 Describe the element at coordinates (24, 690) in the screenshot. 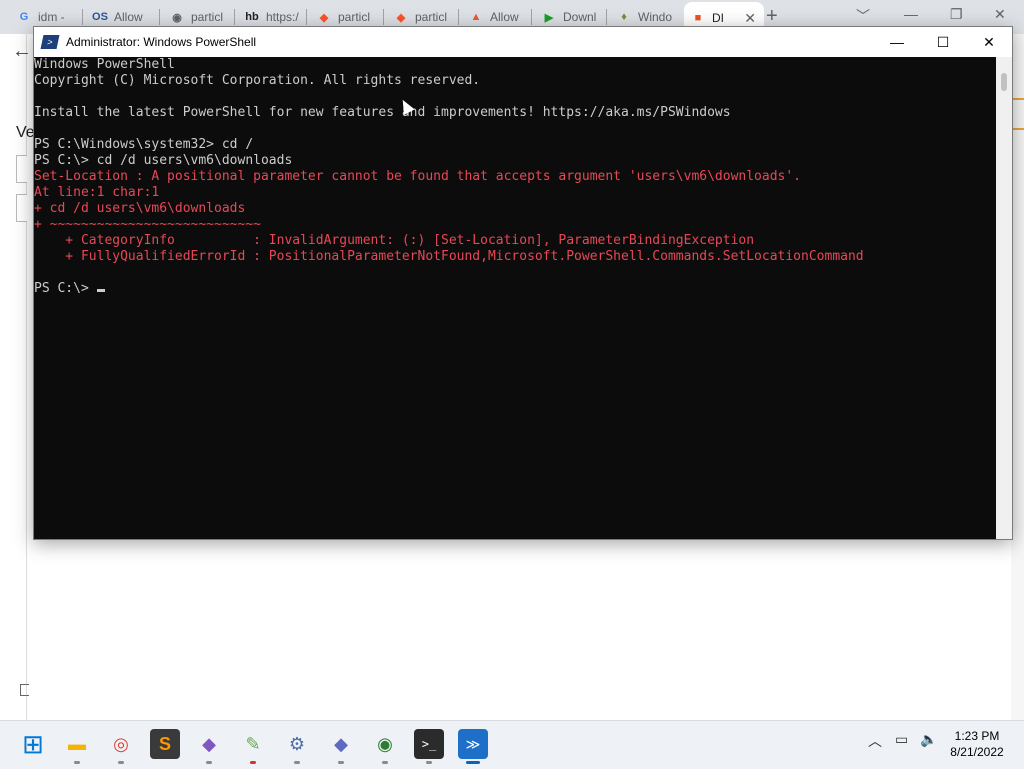

I see `page-checkbox` at that location.